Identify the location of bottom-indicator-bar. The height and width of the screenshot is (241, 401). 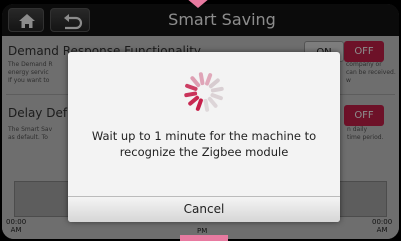
(204, 238).